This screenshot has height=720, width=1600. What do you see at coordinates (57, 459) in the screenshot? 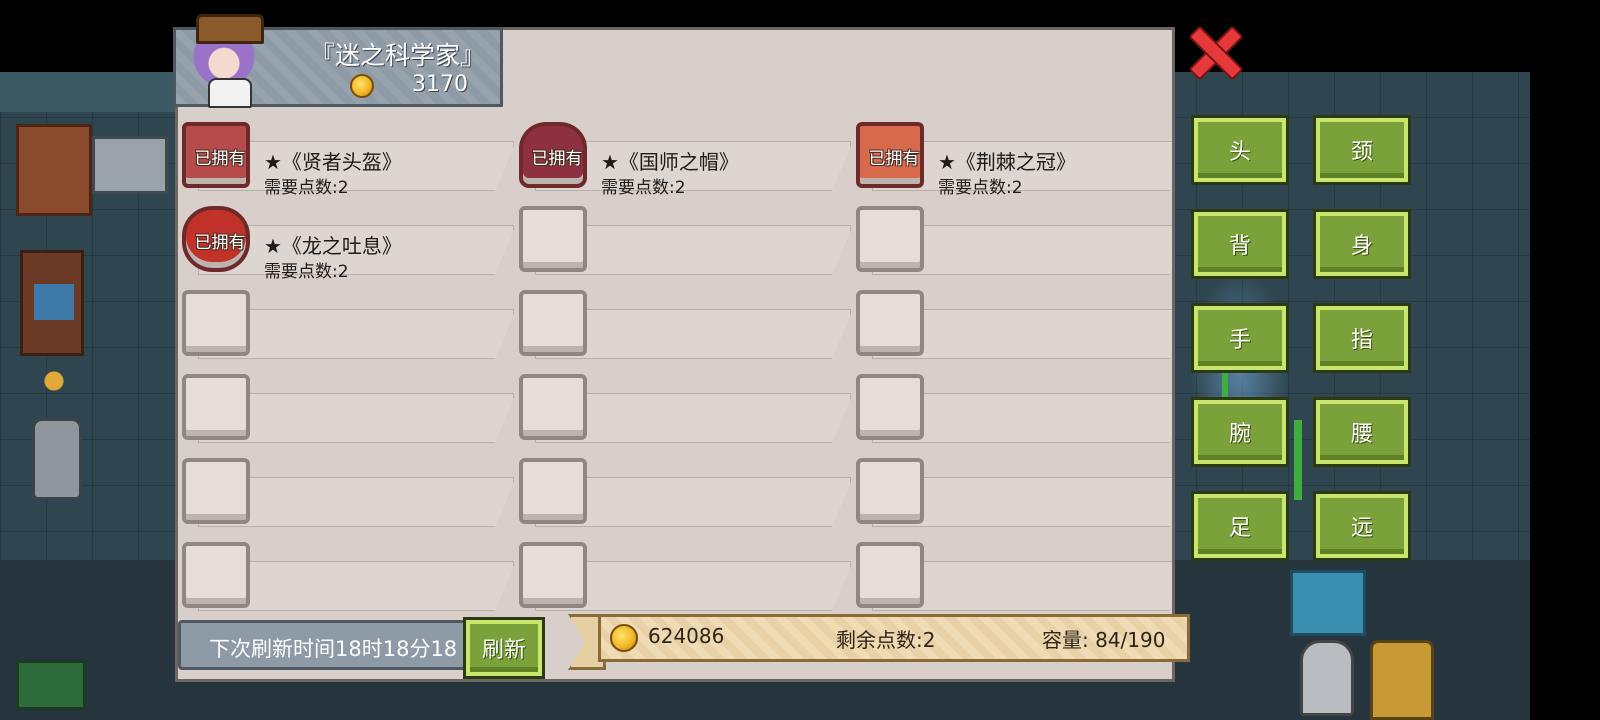
I see `vase-prop` at bounding box center [57, 459].